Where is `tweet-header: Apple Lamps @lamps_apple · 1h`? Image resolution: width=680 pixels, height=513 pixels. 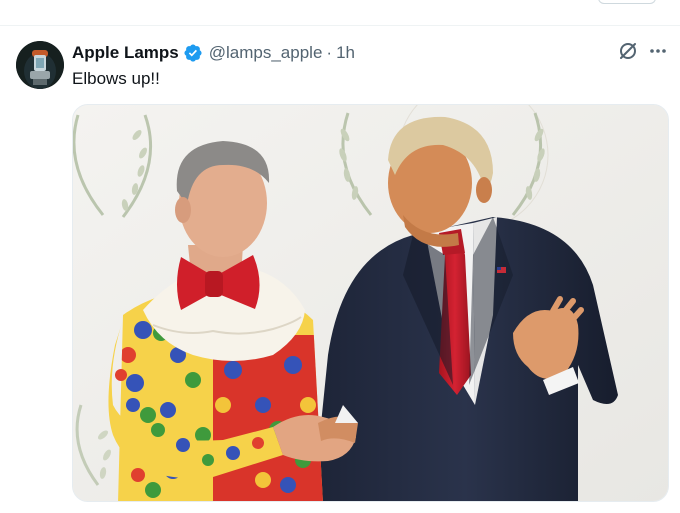
tweet-header: Apple Lamps @lamps_apple · 1h is located at coordinates (213, 53).